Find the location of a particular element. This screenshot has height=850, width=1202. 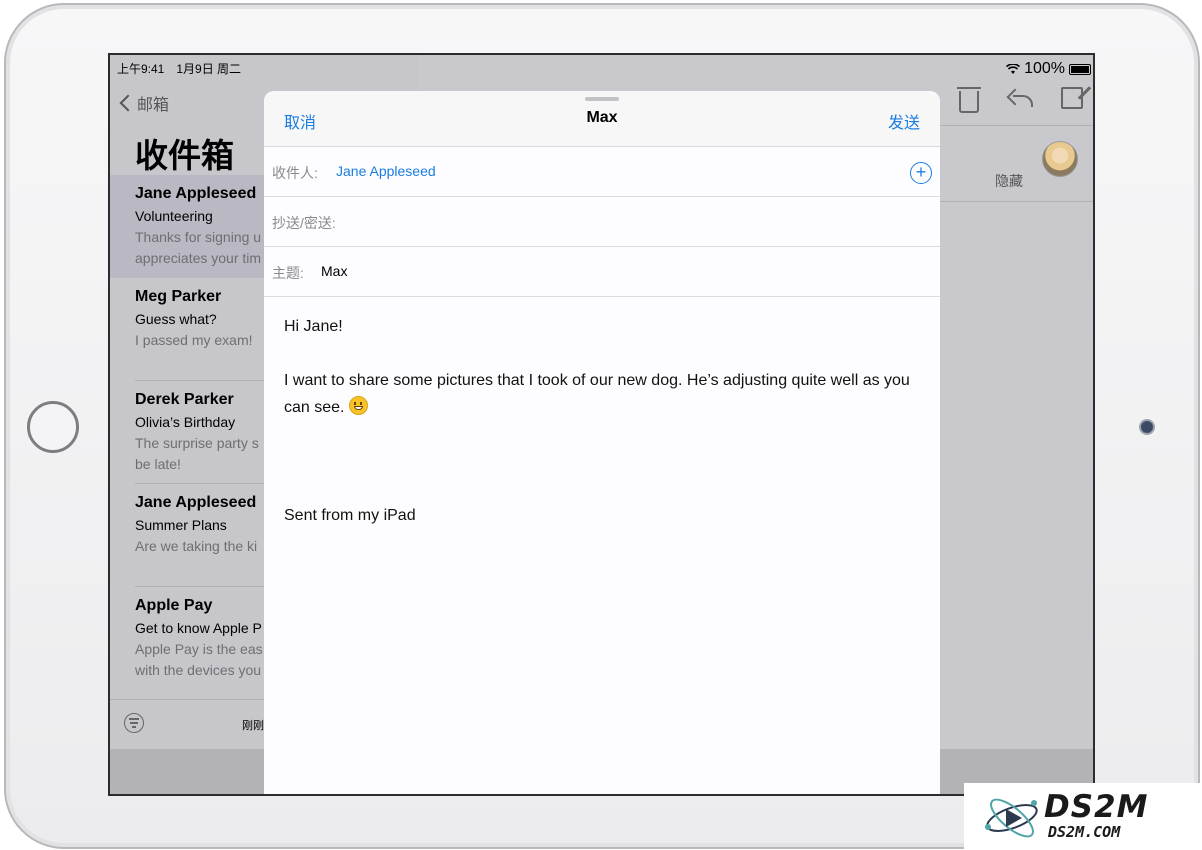

status-bar: 上午9:41 1月9日 周二 is located at coordinates (264, 66).